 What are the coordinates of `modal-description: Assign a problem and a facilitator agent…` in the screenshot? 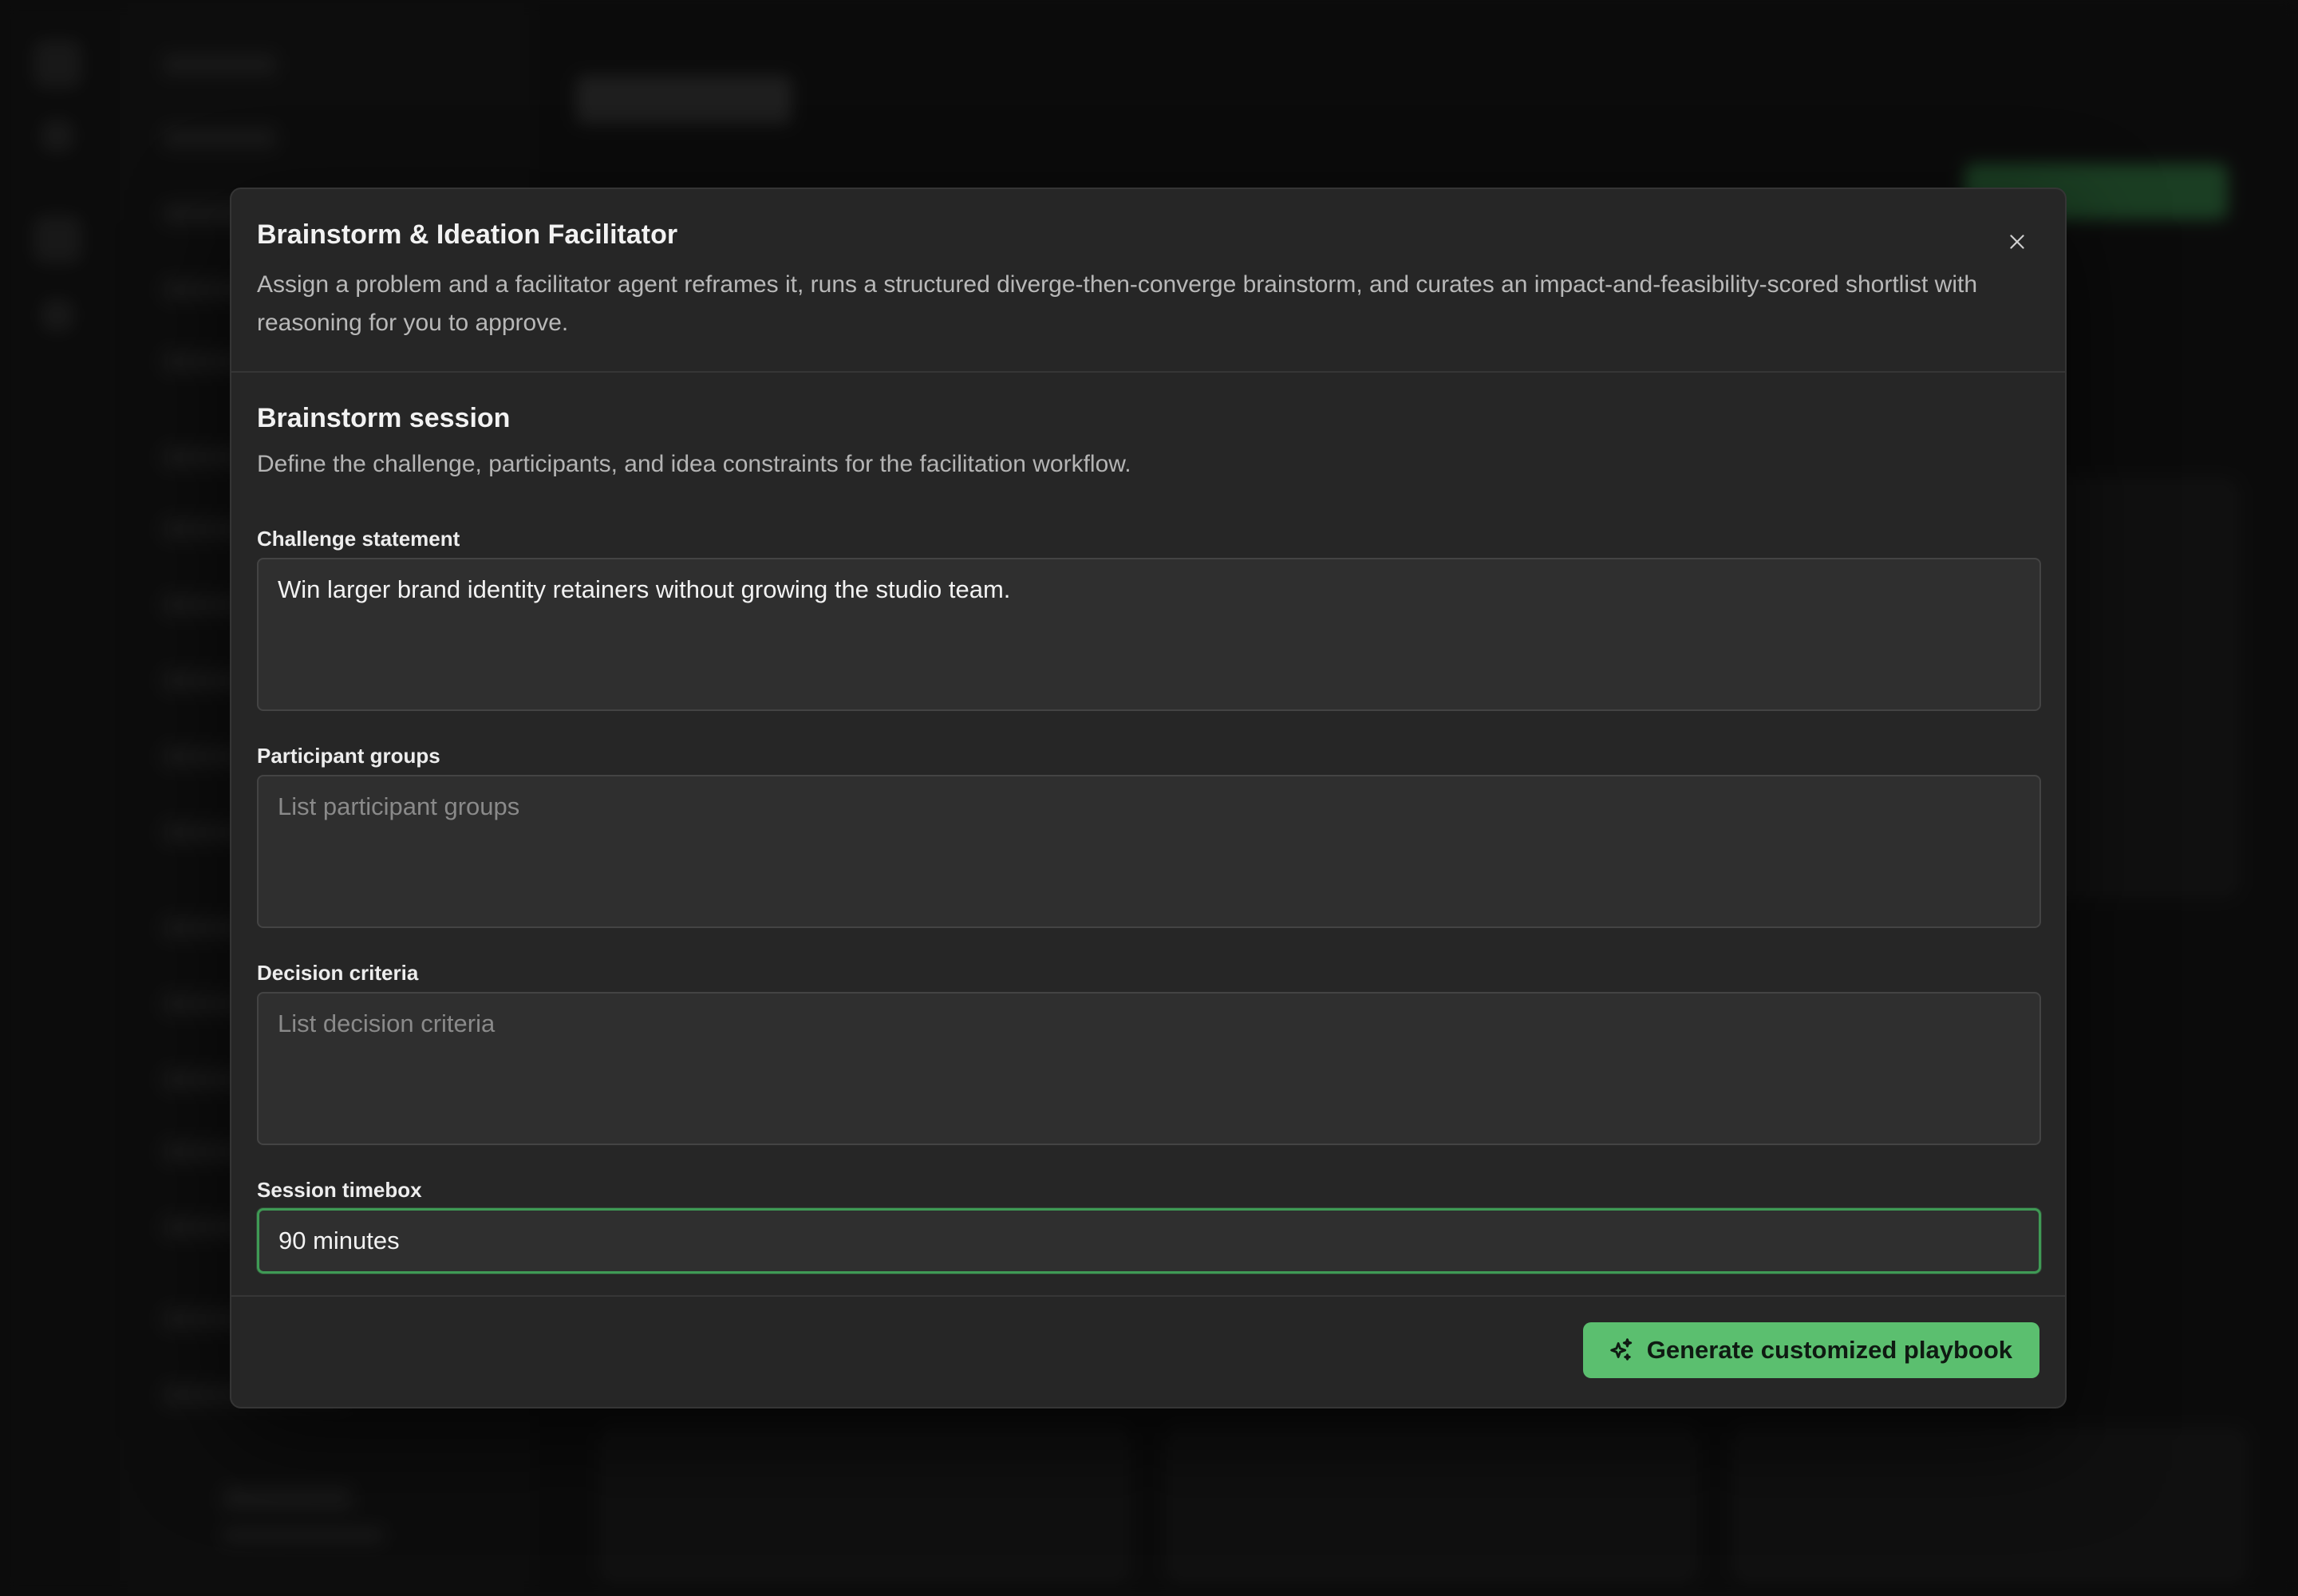 It's located at (1117, 303).